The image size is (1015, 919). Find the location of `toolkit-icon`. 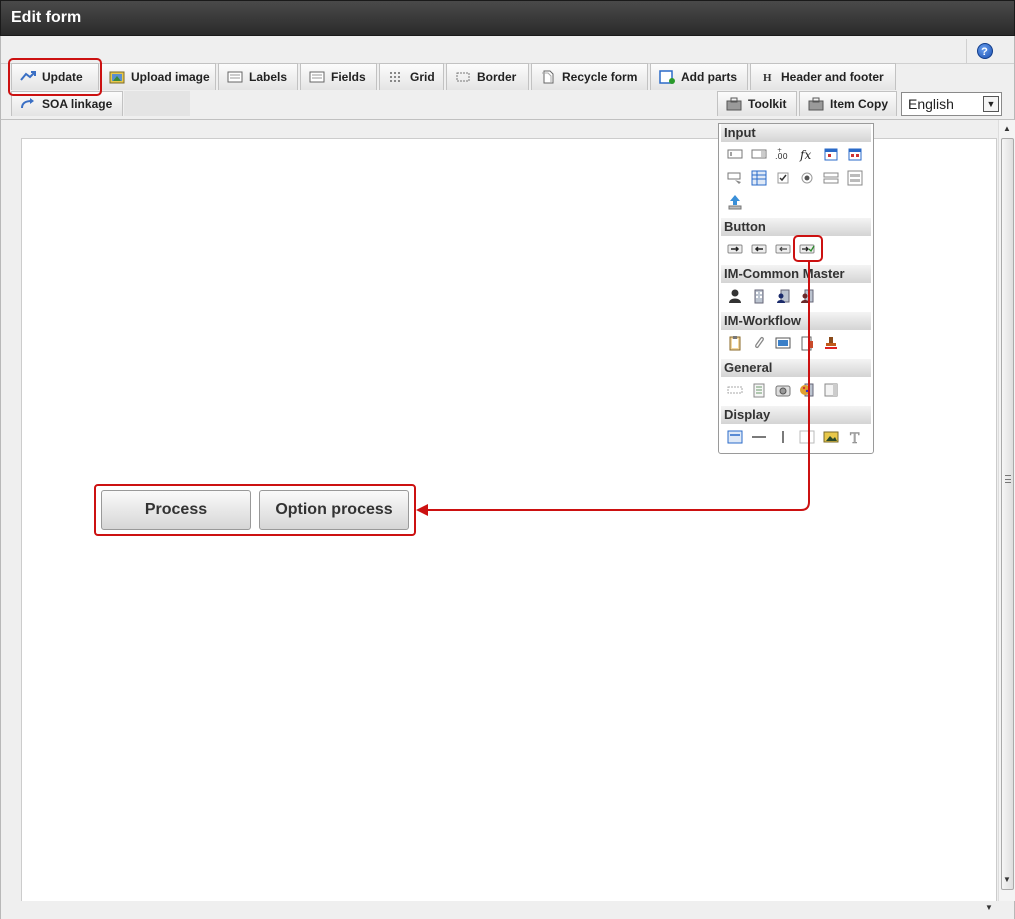

toolkit-icon is located at coordinates (734, 104).